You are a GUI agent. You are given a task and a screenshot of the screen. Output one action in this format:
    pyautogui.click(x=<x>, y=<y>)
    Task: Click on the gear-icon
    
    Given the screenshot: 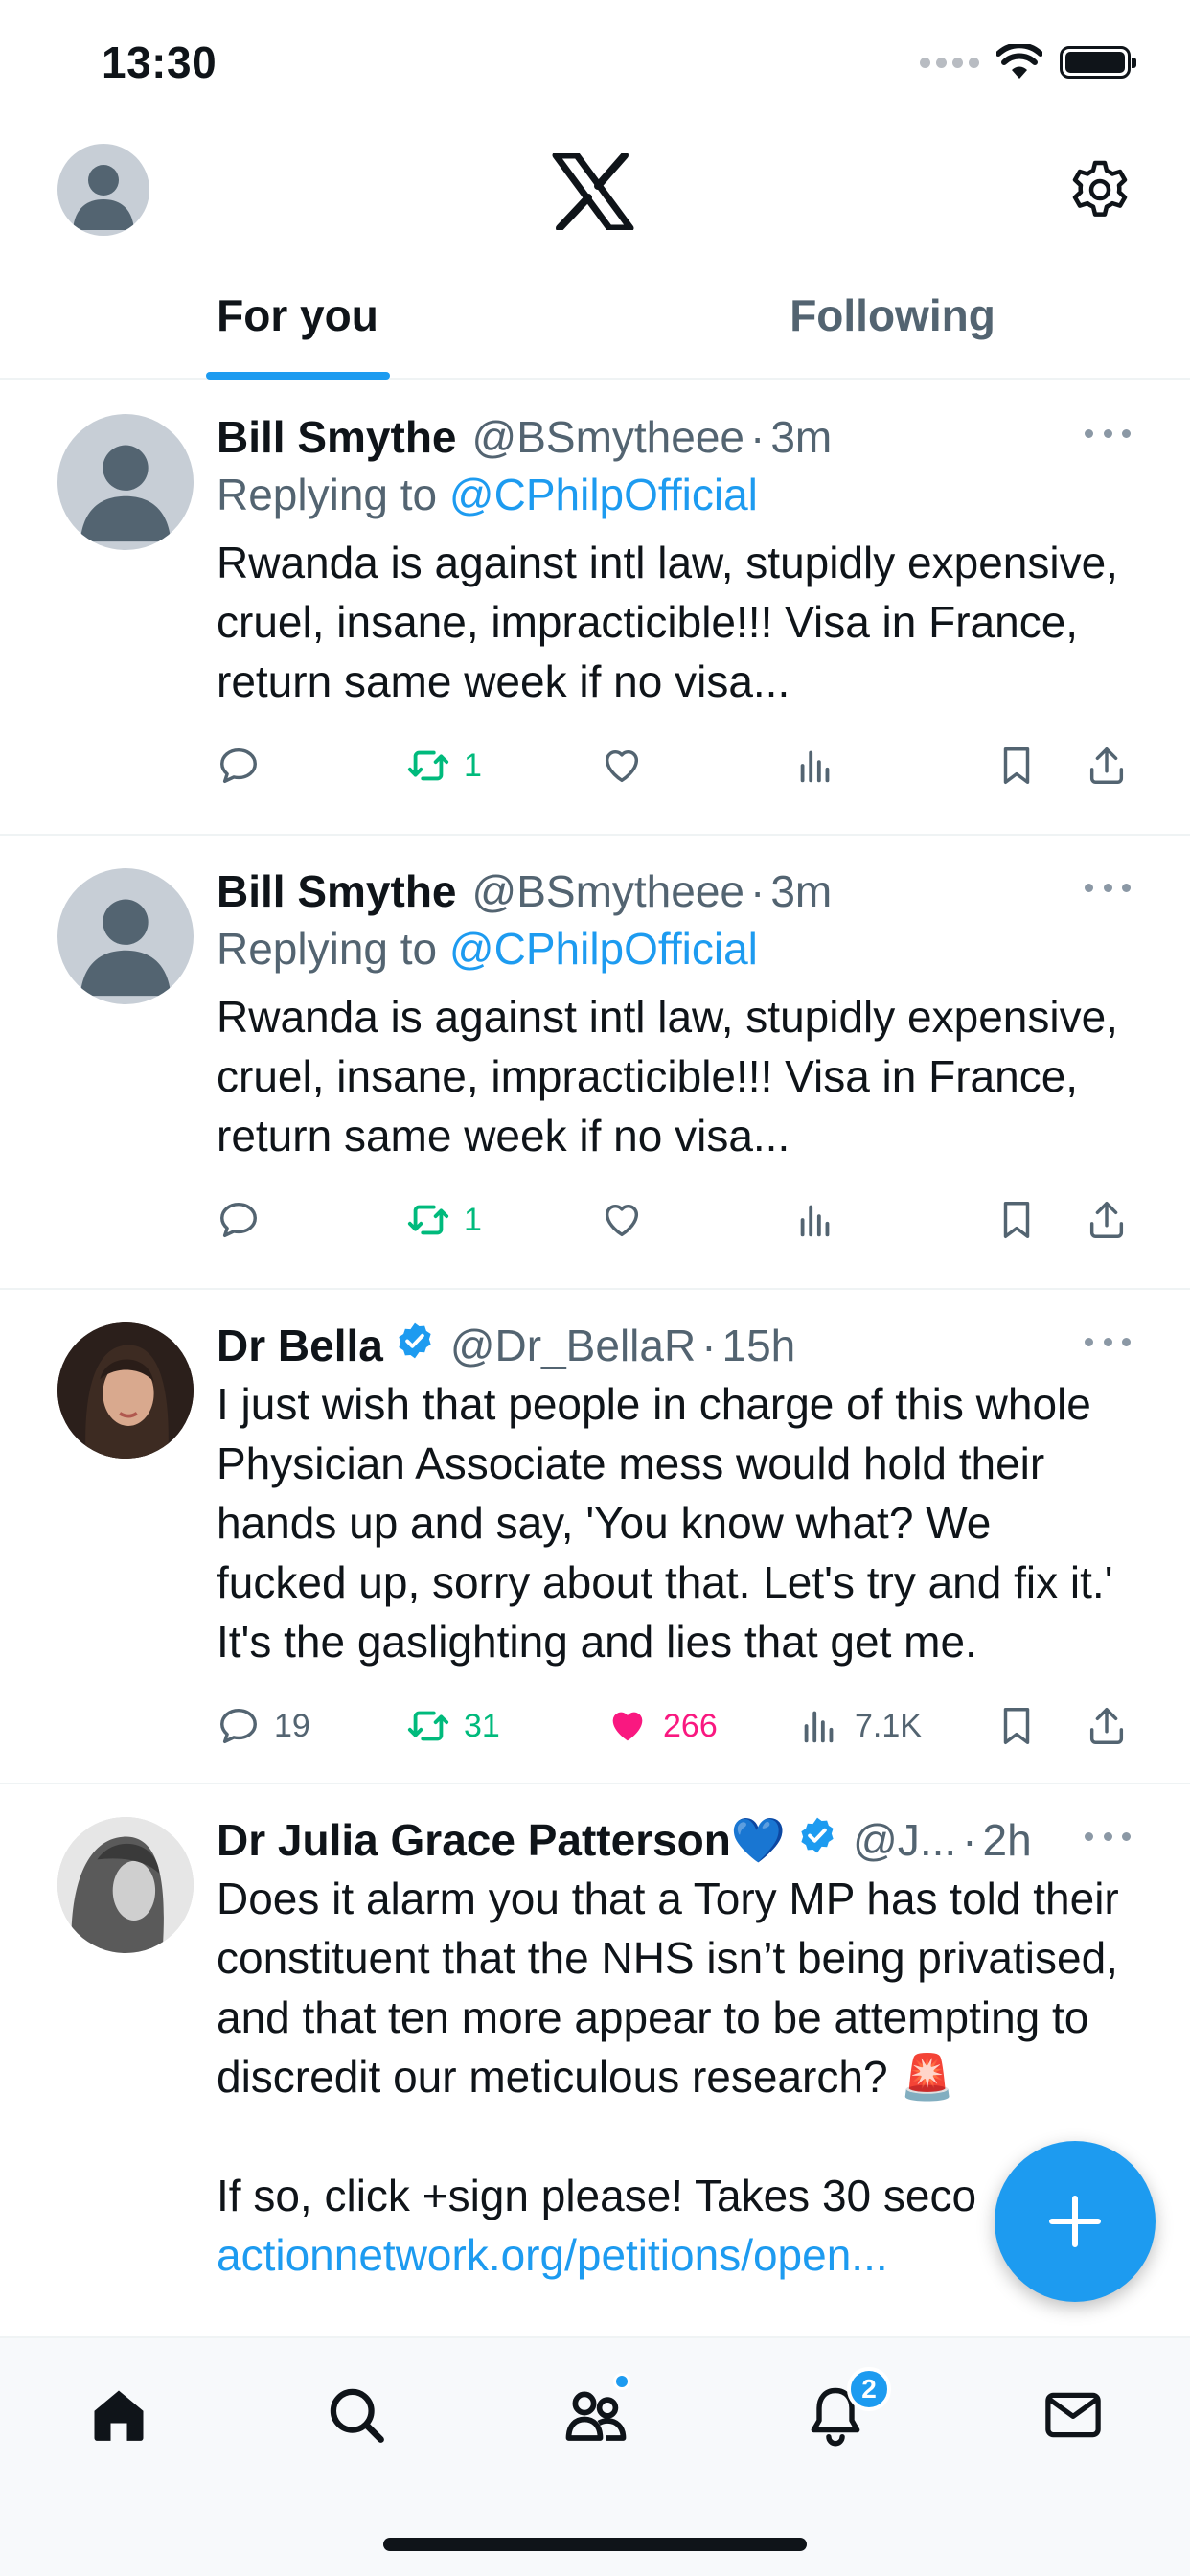 What is the action you would take?
    pyautogui.click(x=1100, y=189)
    